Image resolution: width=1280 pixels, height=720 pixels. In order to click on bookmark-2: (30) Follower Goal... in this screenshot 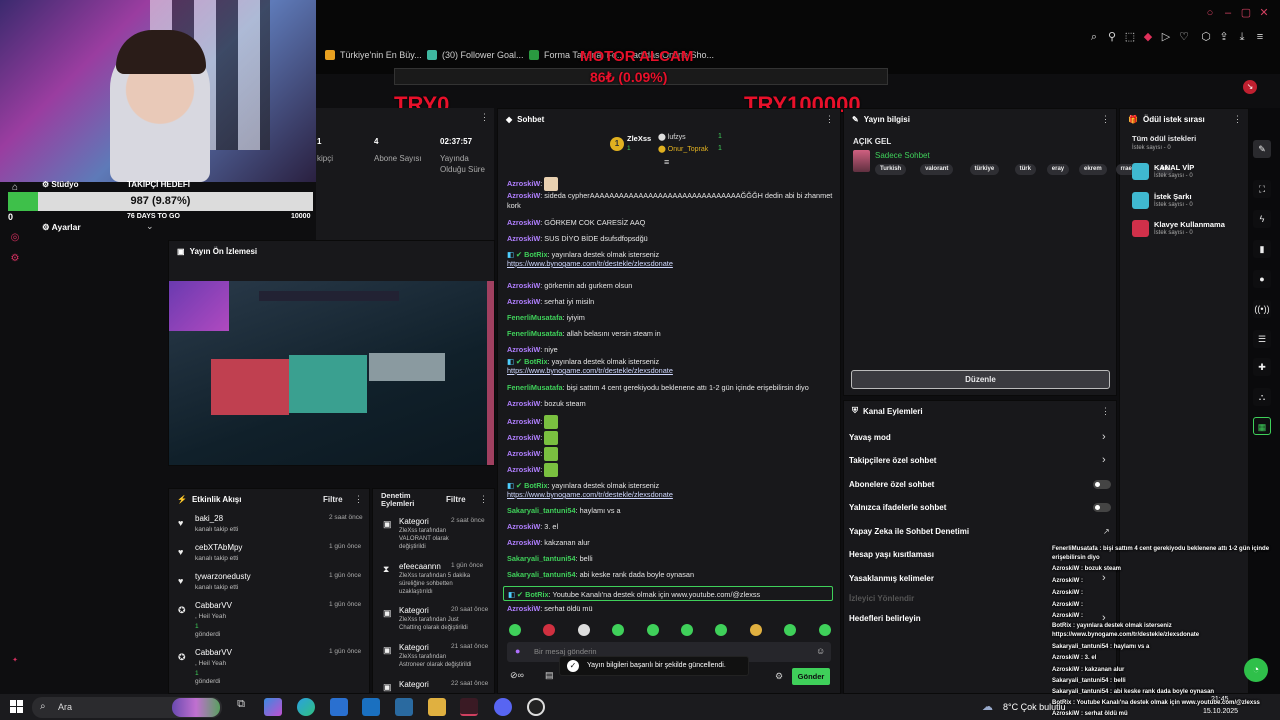, I will do `click(475, 55)`.